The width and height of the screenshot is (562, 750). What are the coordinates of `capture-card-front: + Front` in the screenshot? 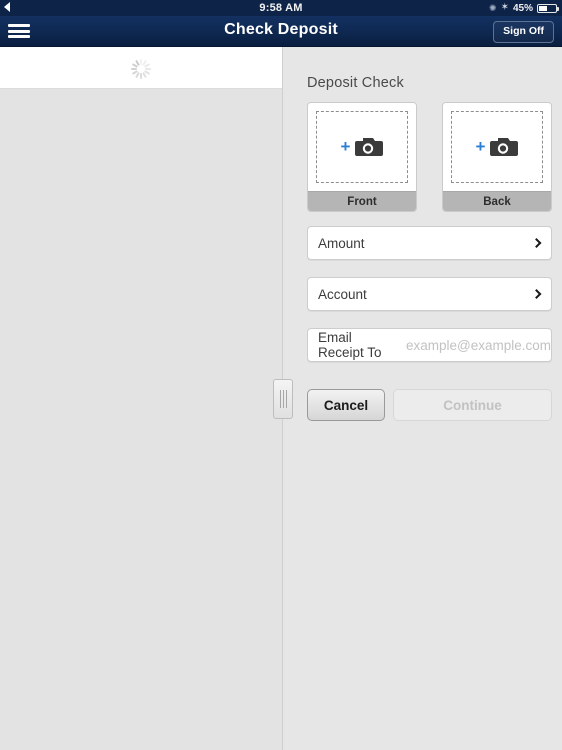 It's located at (362, 157).